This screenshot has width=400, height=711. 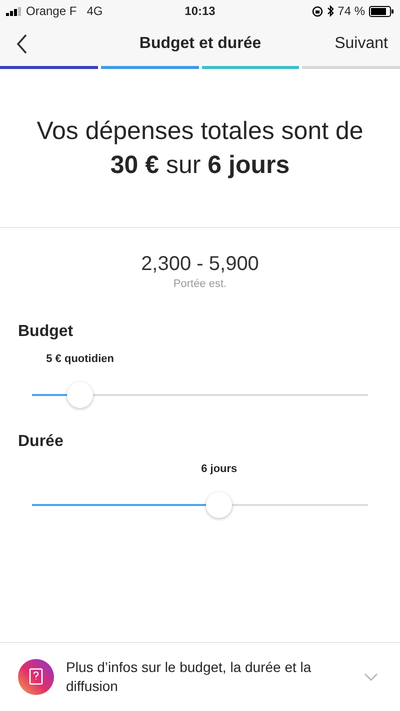 What do you see at coordinates (14, 11) in the screenshot?
I see `signal-icon` at bounding box center [14, 11].